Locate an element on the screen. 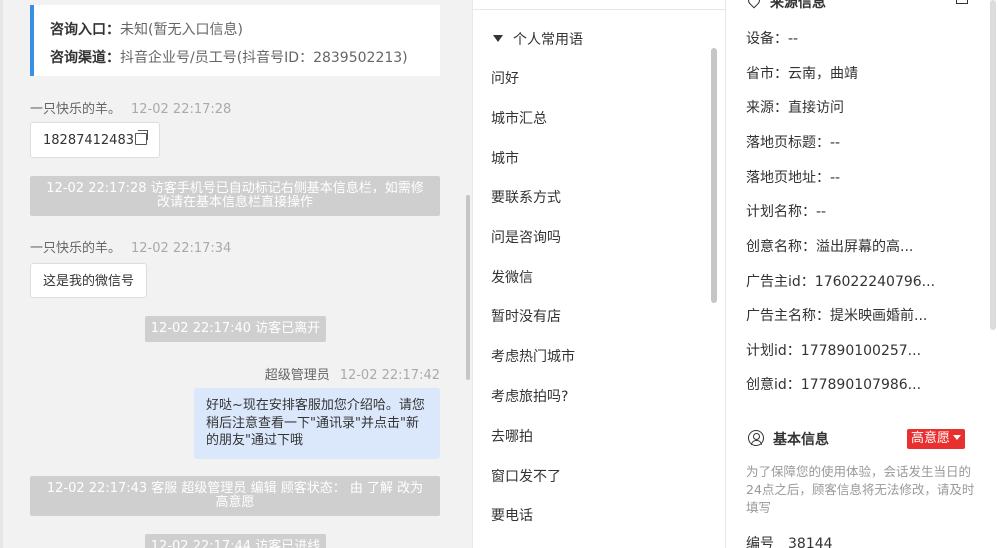  system-note: 12-02 22:17:40 访客已离开 is located at coordinates (235, 329).